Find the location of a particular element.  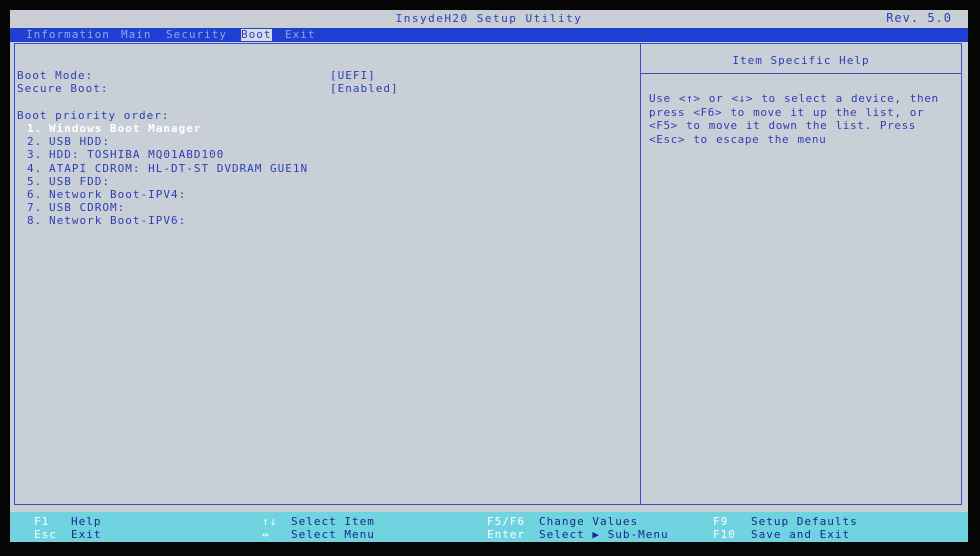

menu-tab-boot: Boot is located at coordinates (256, 35).